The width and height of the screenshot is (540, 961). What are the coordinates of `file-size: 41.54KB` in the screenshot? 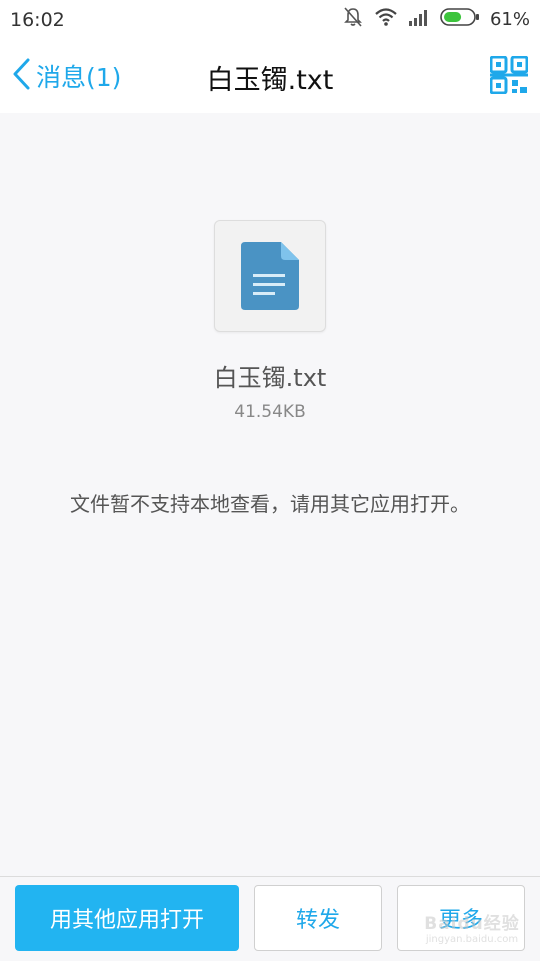 It's located at (270, 412).